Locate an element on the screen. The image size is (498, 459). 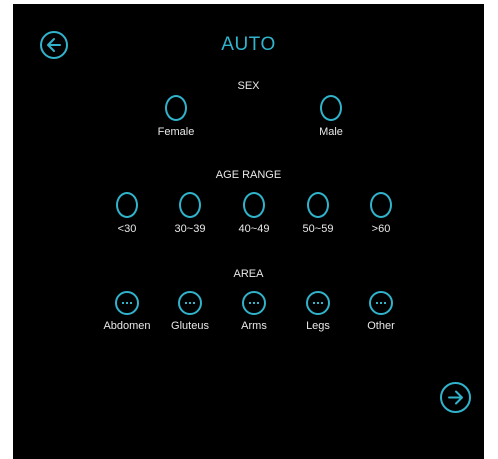
age-40-49-label: 40~49 is located at coordinates (254, 229).